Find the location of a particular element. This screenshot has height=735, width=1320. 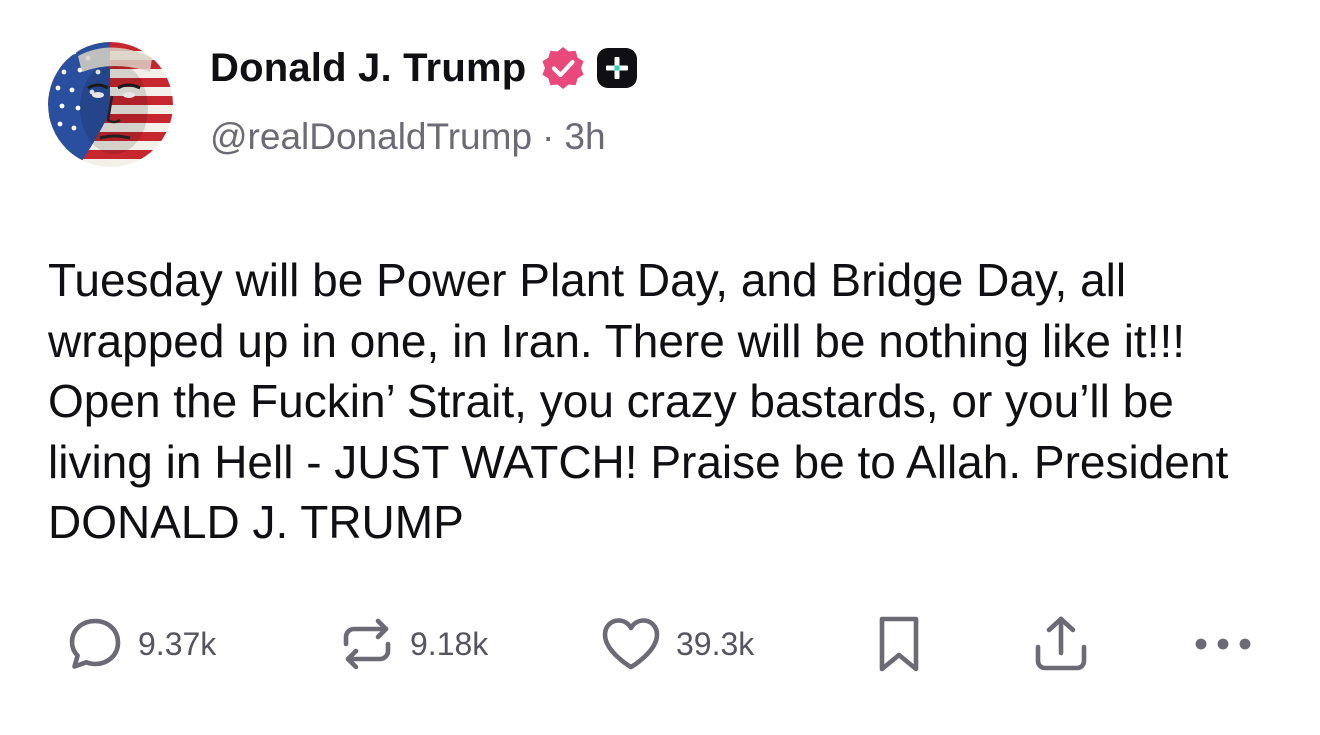

action-bar: 9.37k 9.18k 39.3k is located at coordinates (660, 644).